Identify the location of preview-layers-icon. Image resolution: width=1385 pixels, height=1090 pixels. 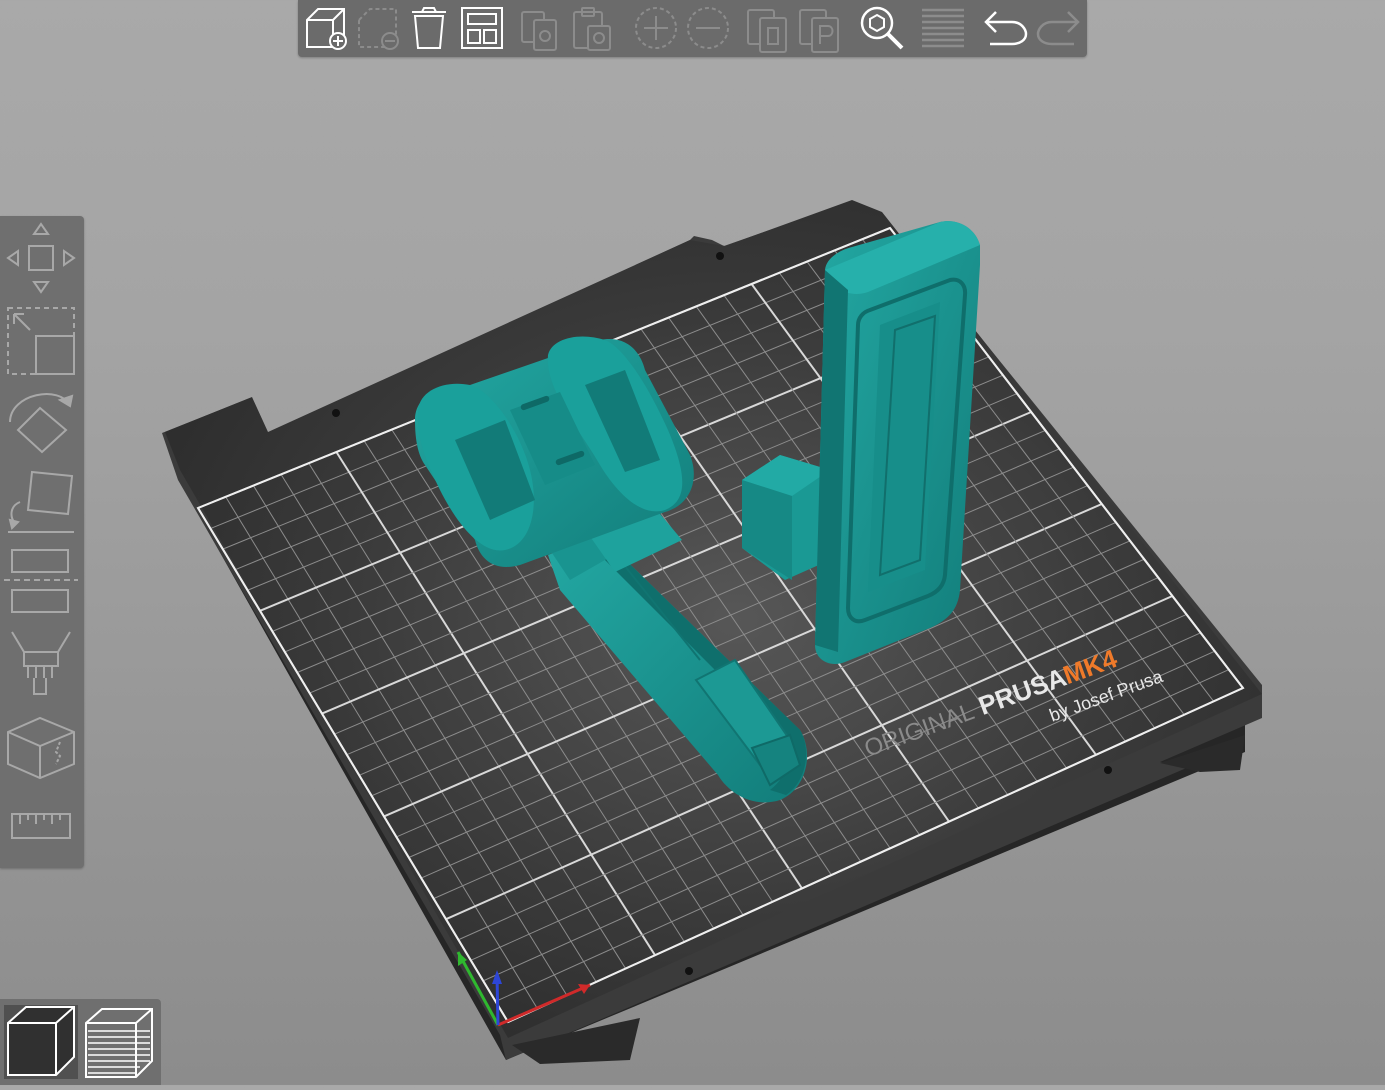
(119, 1043).